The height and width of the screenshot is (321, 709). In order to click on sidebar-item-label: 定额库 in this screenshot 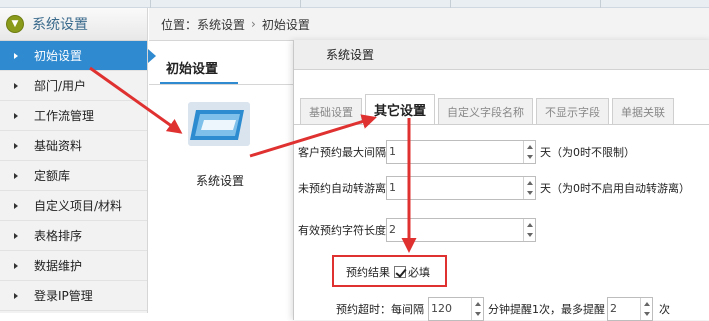, I will do `click(52, 176)`.